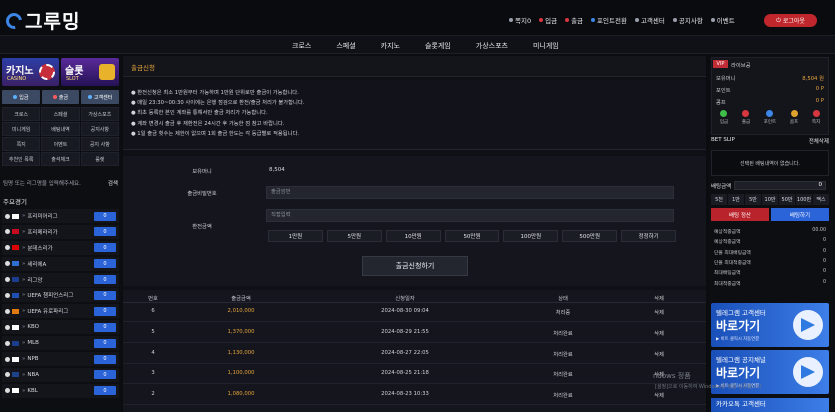  I want to click on bet-detail-value: 0, so click(824, 261).